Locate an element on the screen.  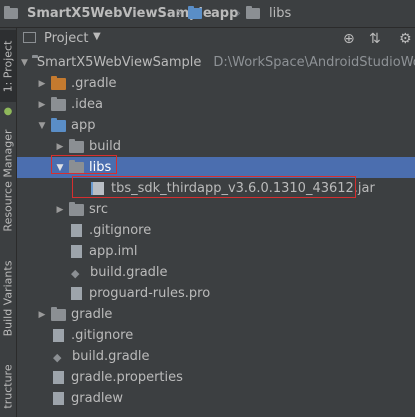
tree-item-idea: ▶ .idea is located at coordinates (216, 104).